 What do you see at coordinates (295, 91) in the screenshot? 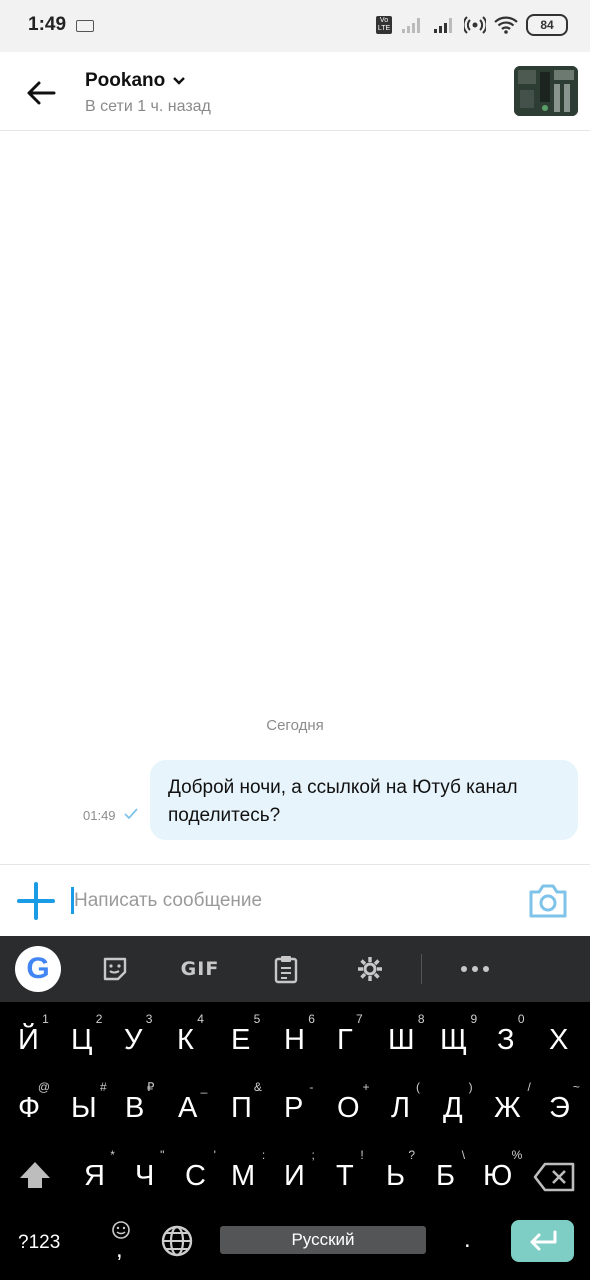
I see `chat-header: Pookano В сети 1 ч. назад` at bounding box center [295, 91].